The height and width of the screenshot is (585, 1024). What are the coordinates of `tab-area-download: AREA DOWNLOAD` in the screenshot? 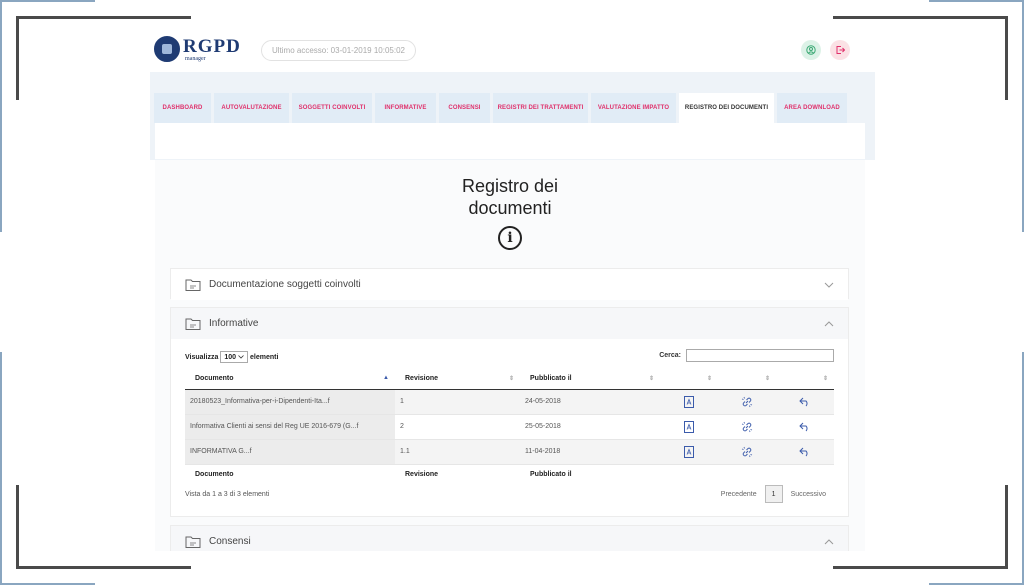 It's located at (812, 108).